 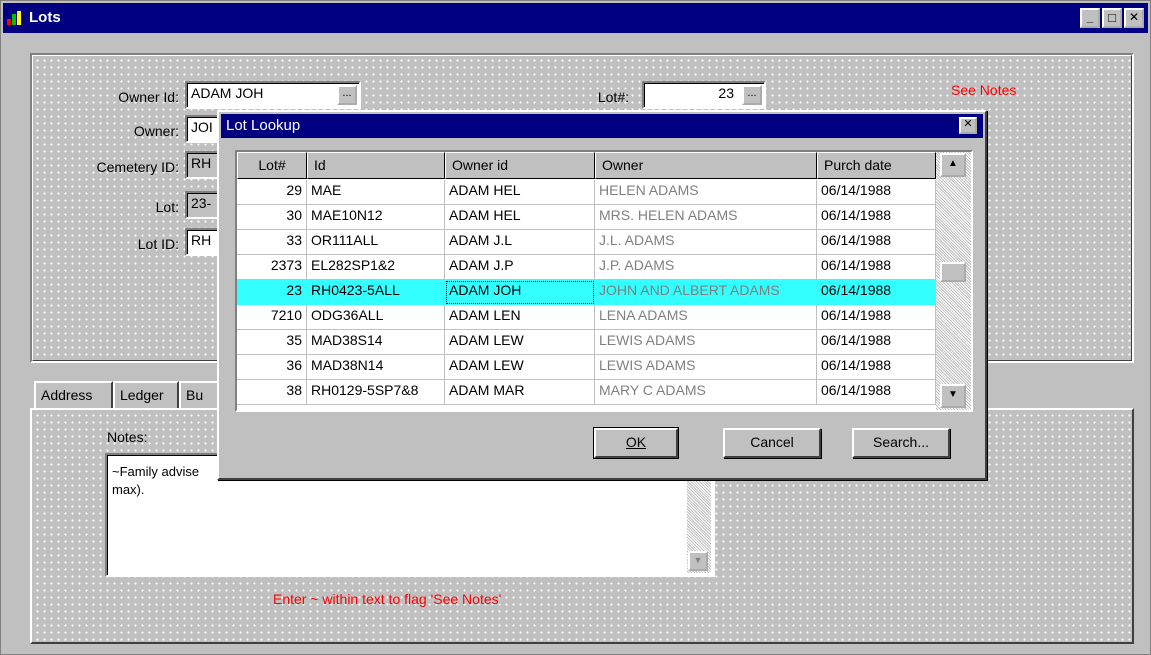 I want to click on cancel-button: Cancel, so click(x=772, y=443).